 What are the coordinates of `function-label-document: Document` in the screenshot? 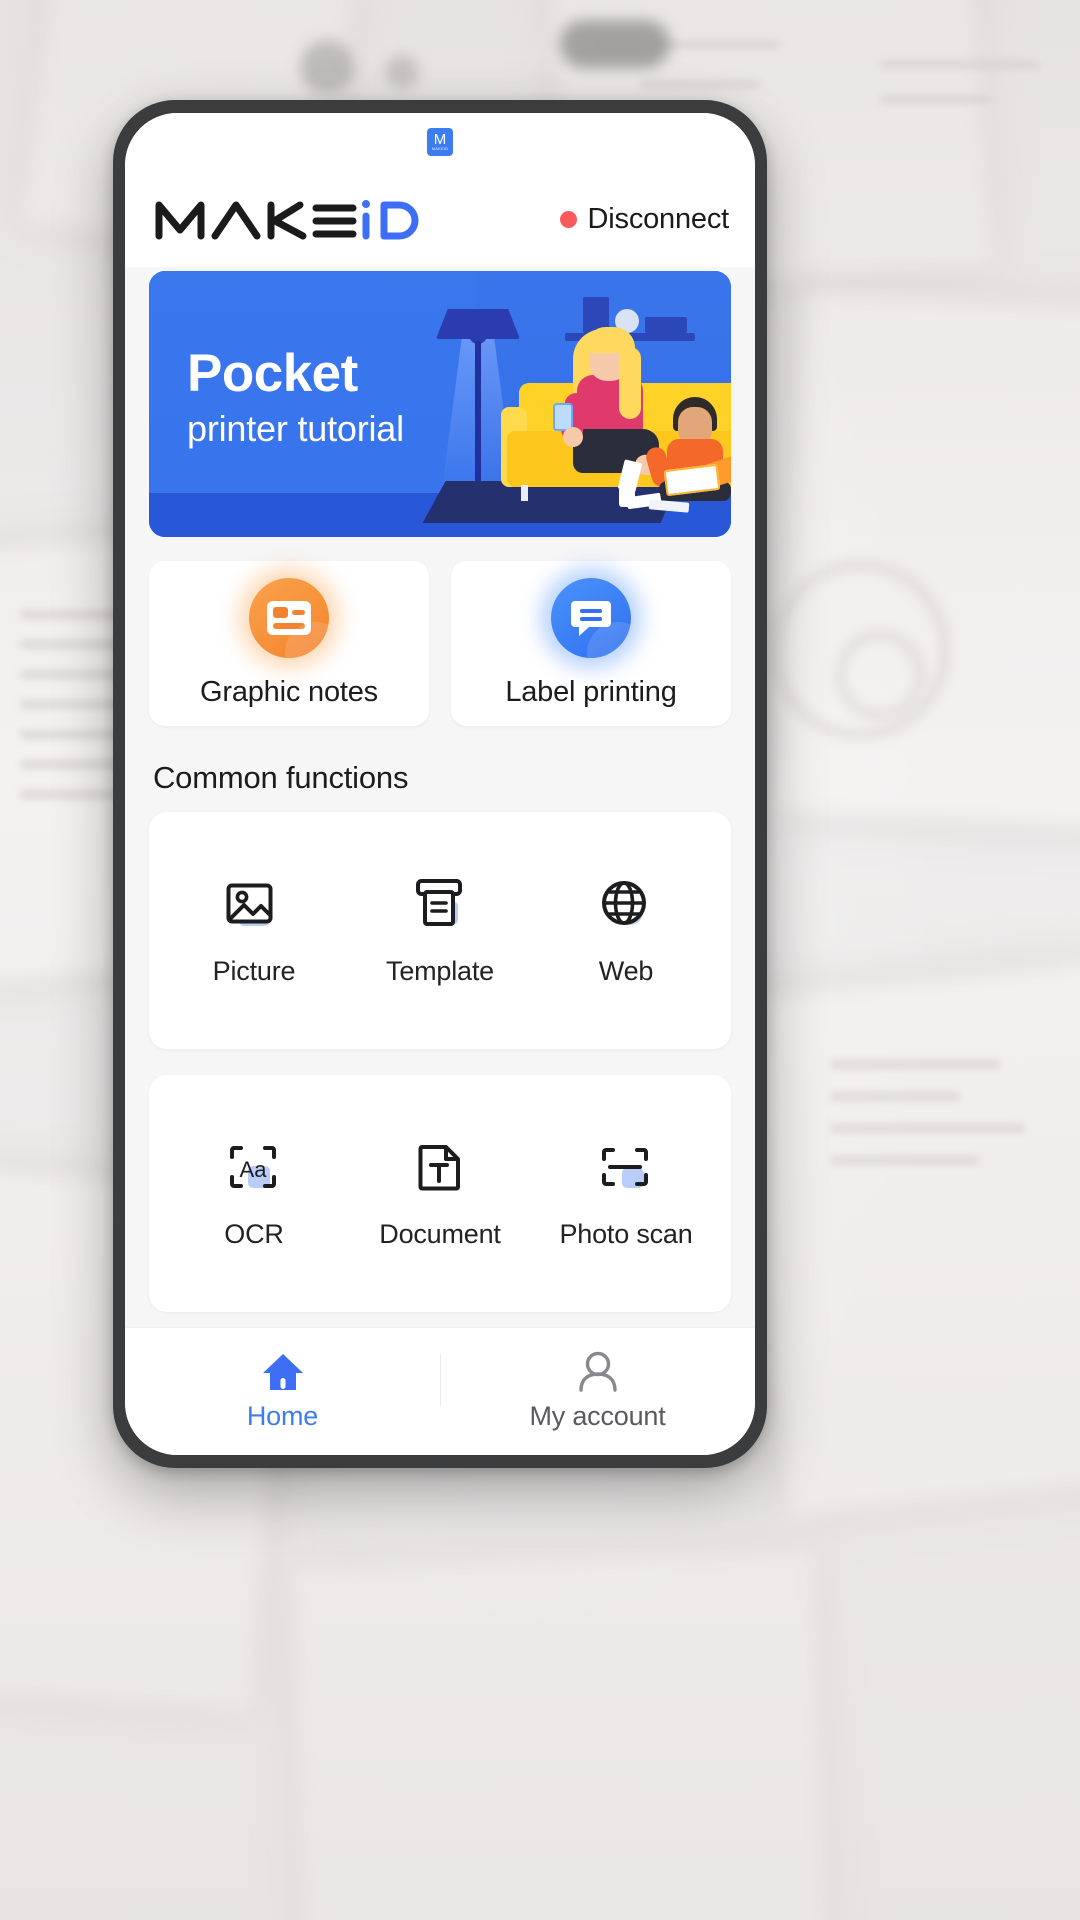 It's located at (440, 1234).